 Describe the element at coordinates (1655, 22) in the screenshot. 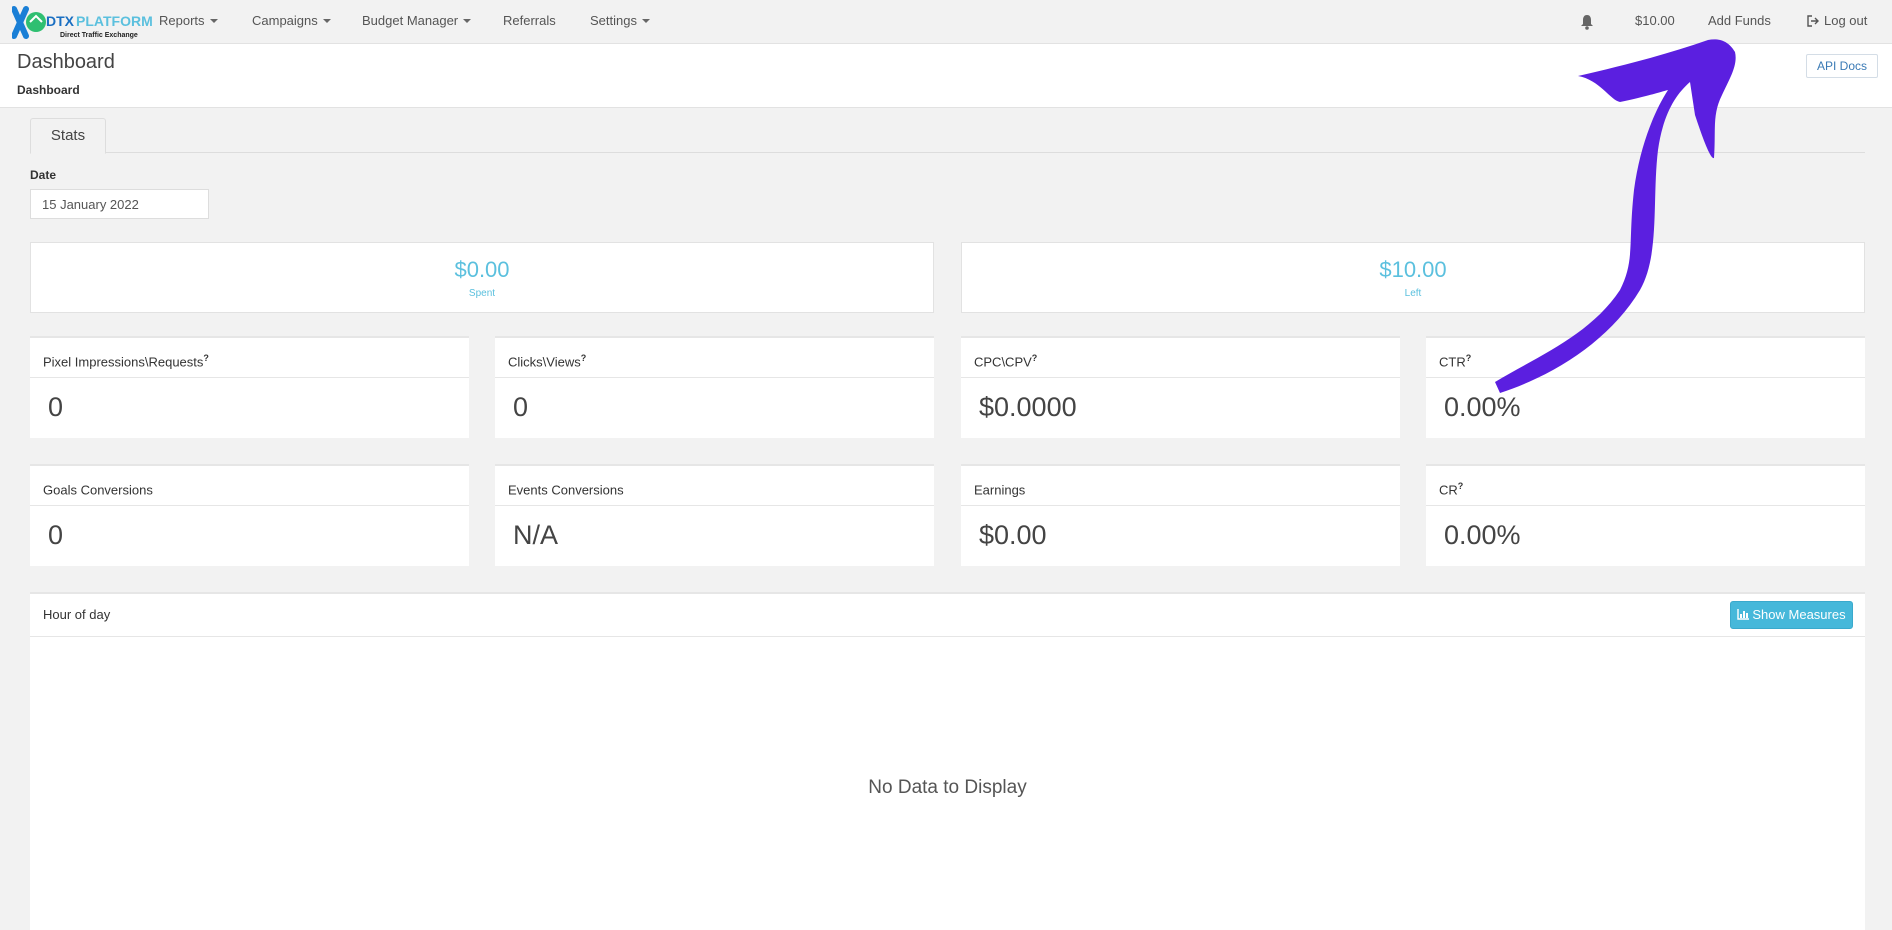

I see `balance-display: $10.00` at that location.